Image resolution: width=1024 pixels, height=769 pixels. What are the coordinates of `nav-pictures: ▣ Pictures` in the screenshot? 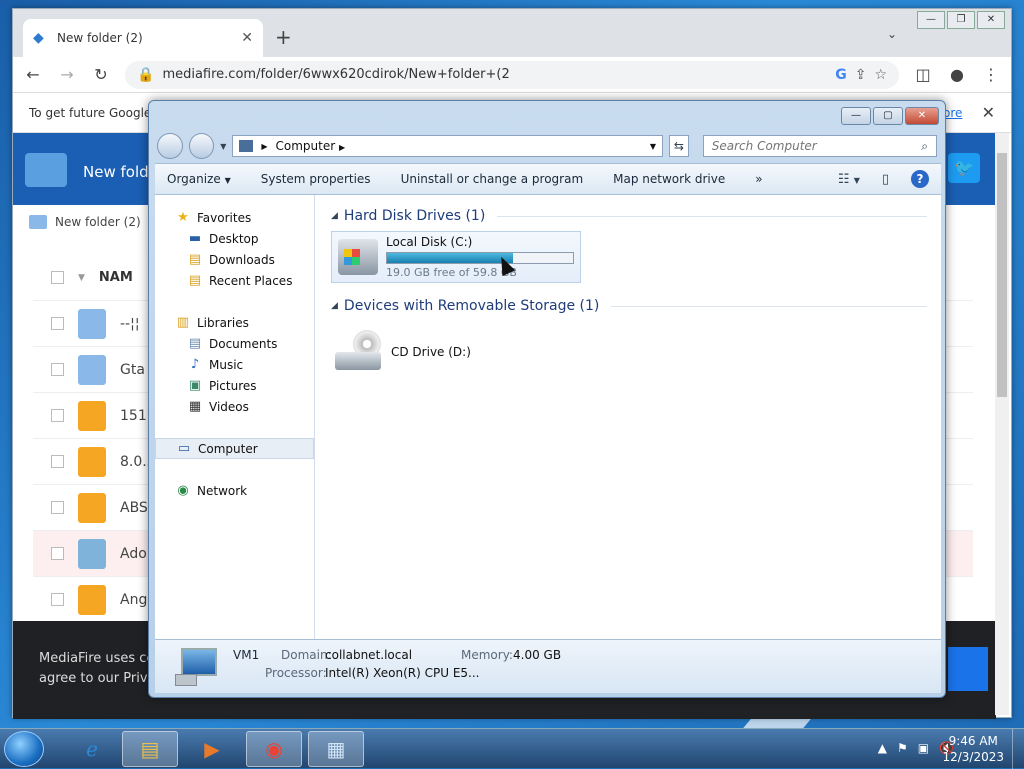 It's located at (234, 385).